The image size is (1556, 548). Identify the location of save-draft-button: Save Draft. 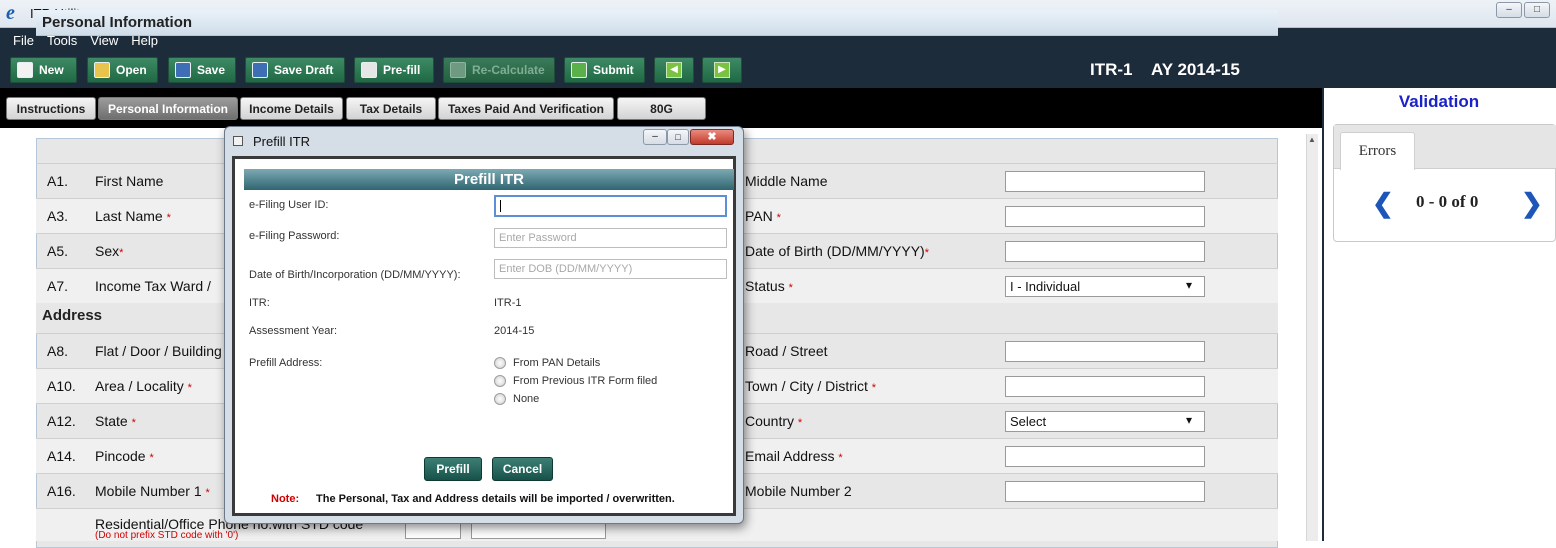
(295, 70).